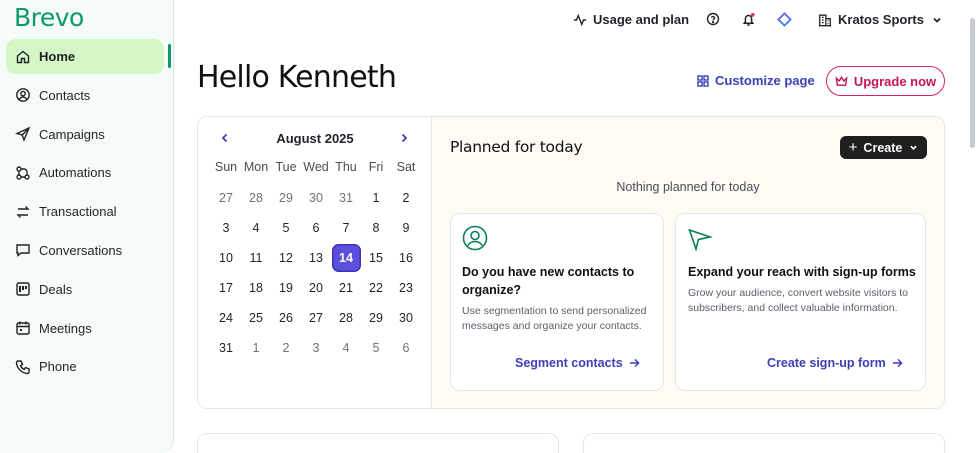 The image size is (980, 453). I want to click on calendar-day: 21, so click(346, 288).